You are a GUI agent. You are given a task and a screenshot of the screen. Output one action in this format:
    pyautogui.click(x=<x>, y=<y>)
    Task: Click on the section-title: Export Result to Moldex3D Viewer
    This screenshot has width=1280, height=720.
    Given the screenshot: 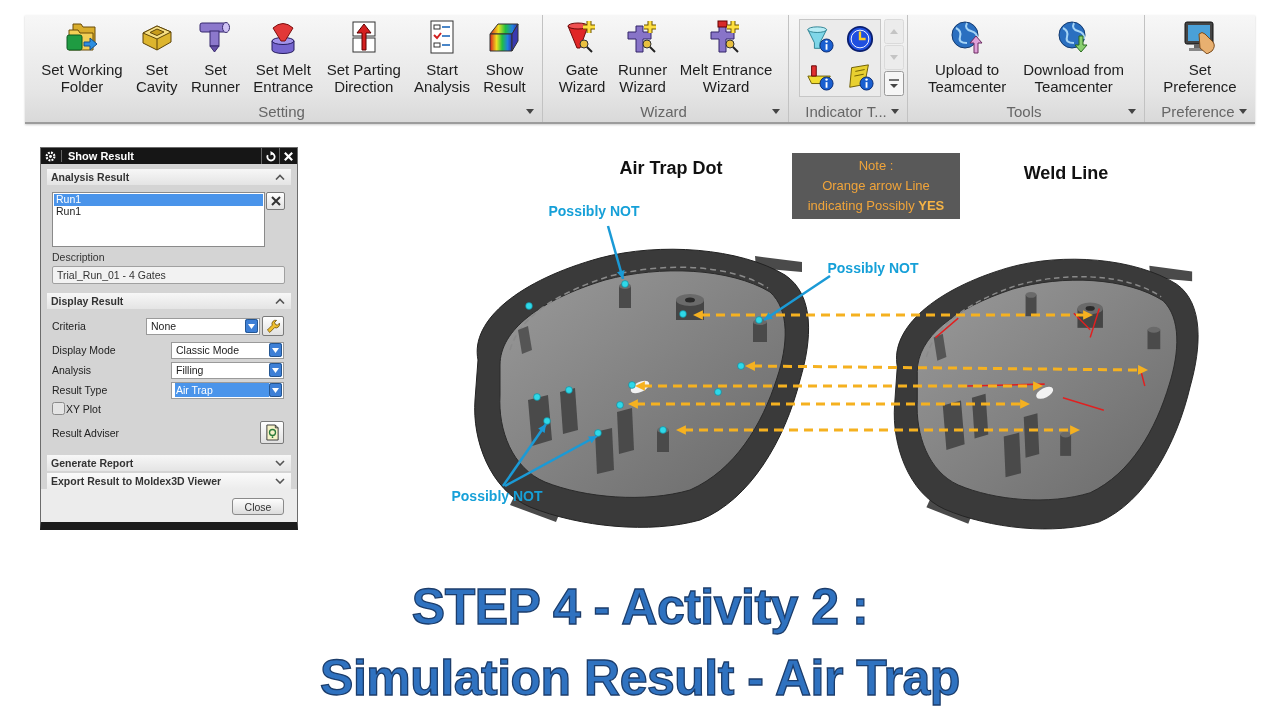 What is the action you would take?
    pyautogui.click(x=136, y=481)
    